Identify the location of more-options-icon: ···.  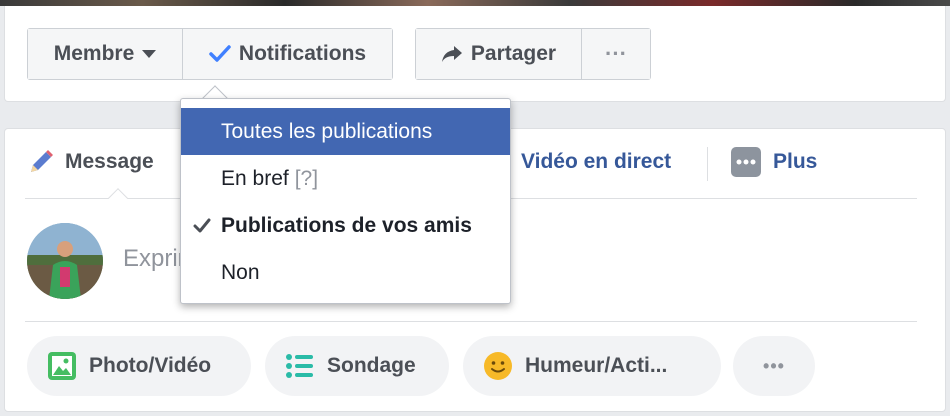
(616, 53).